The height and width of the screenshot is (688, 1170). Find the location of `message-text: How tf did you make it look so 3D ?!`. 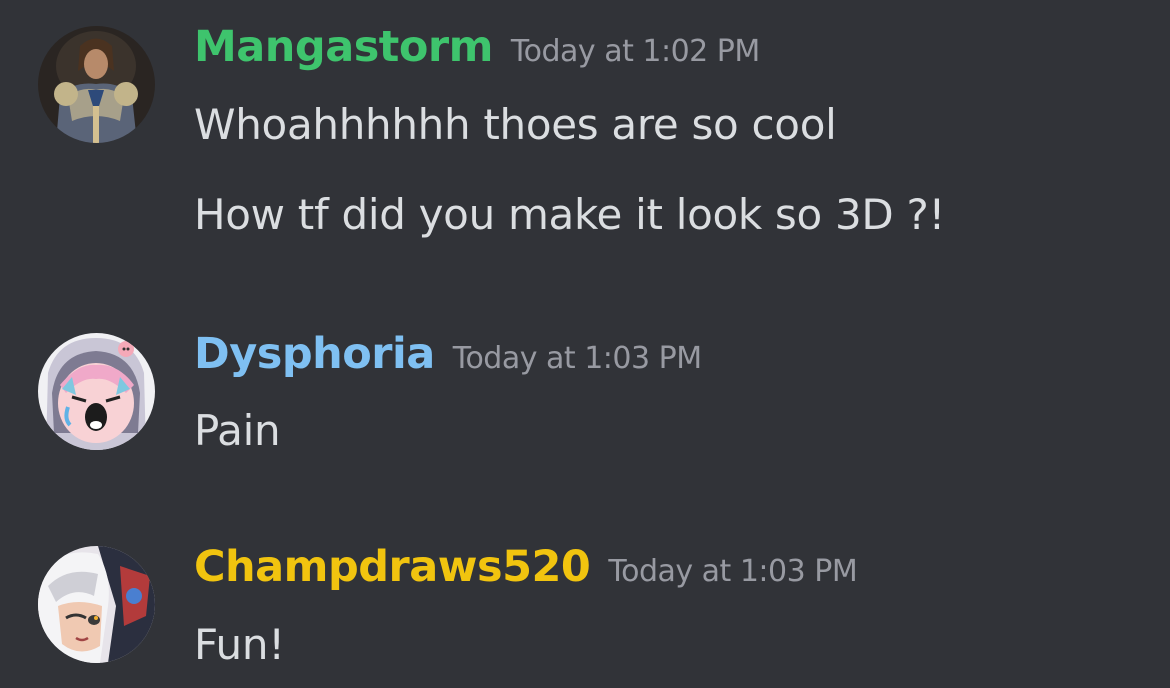

message-text: How tf did you make it look so 3D ?! is located at coordinates (570, 214).